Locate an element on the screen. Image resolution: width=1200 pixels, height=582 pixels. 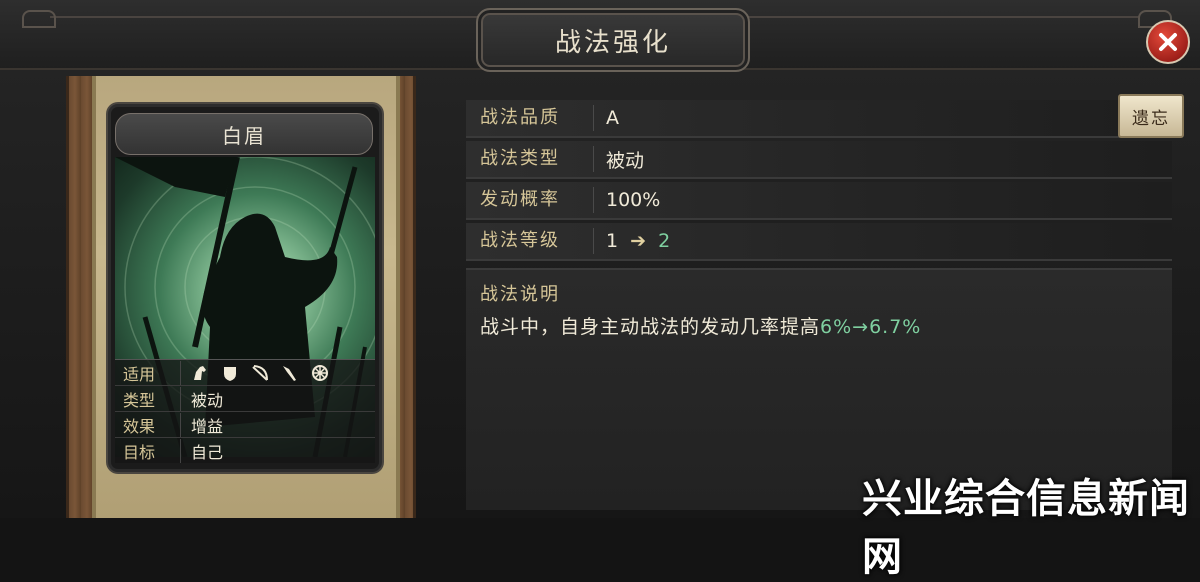
info-value: 1 ➔ 2 is located at coordinates (632, 241).